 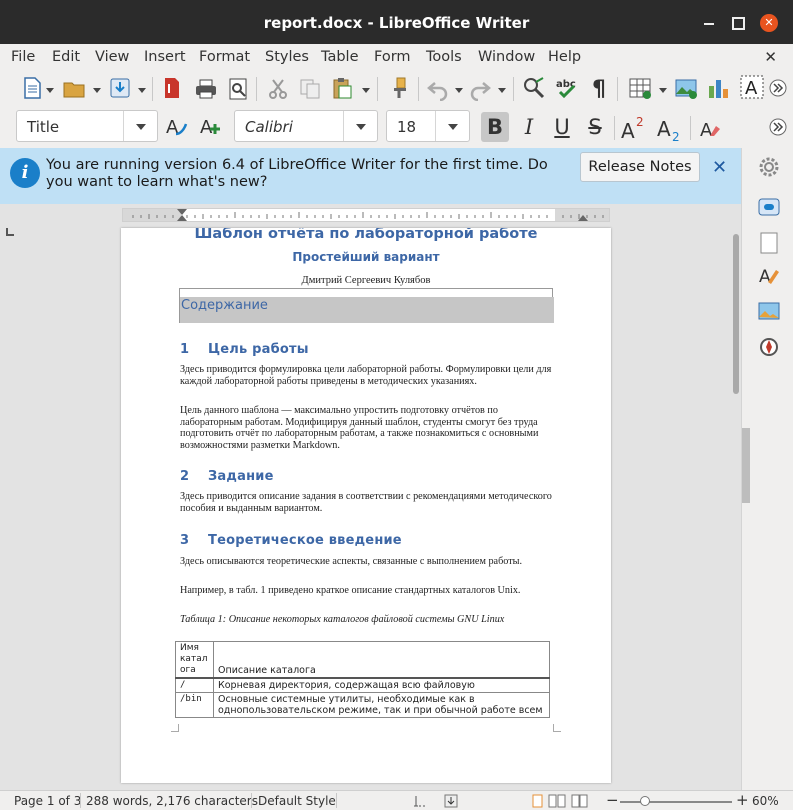 What do you see at coordinates (746, 465) in the screenshot?
I see `sidebar-collapse-handle` at bounding box center [746, 465].